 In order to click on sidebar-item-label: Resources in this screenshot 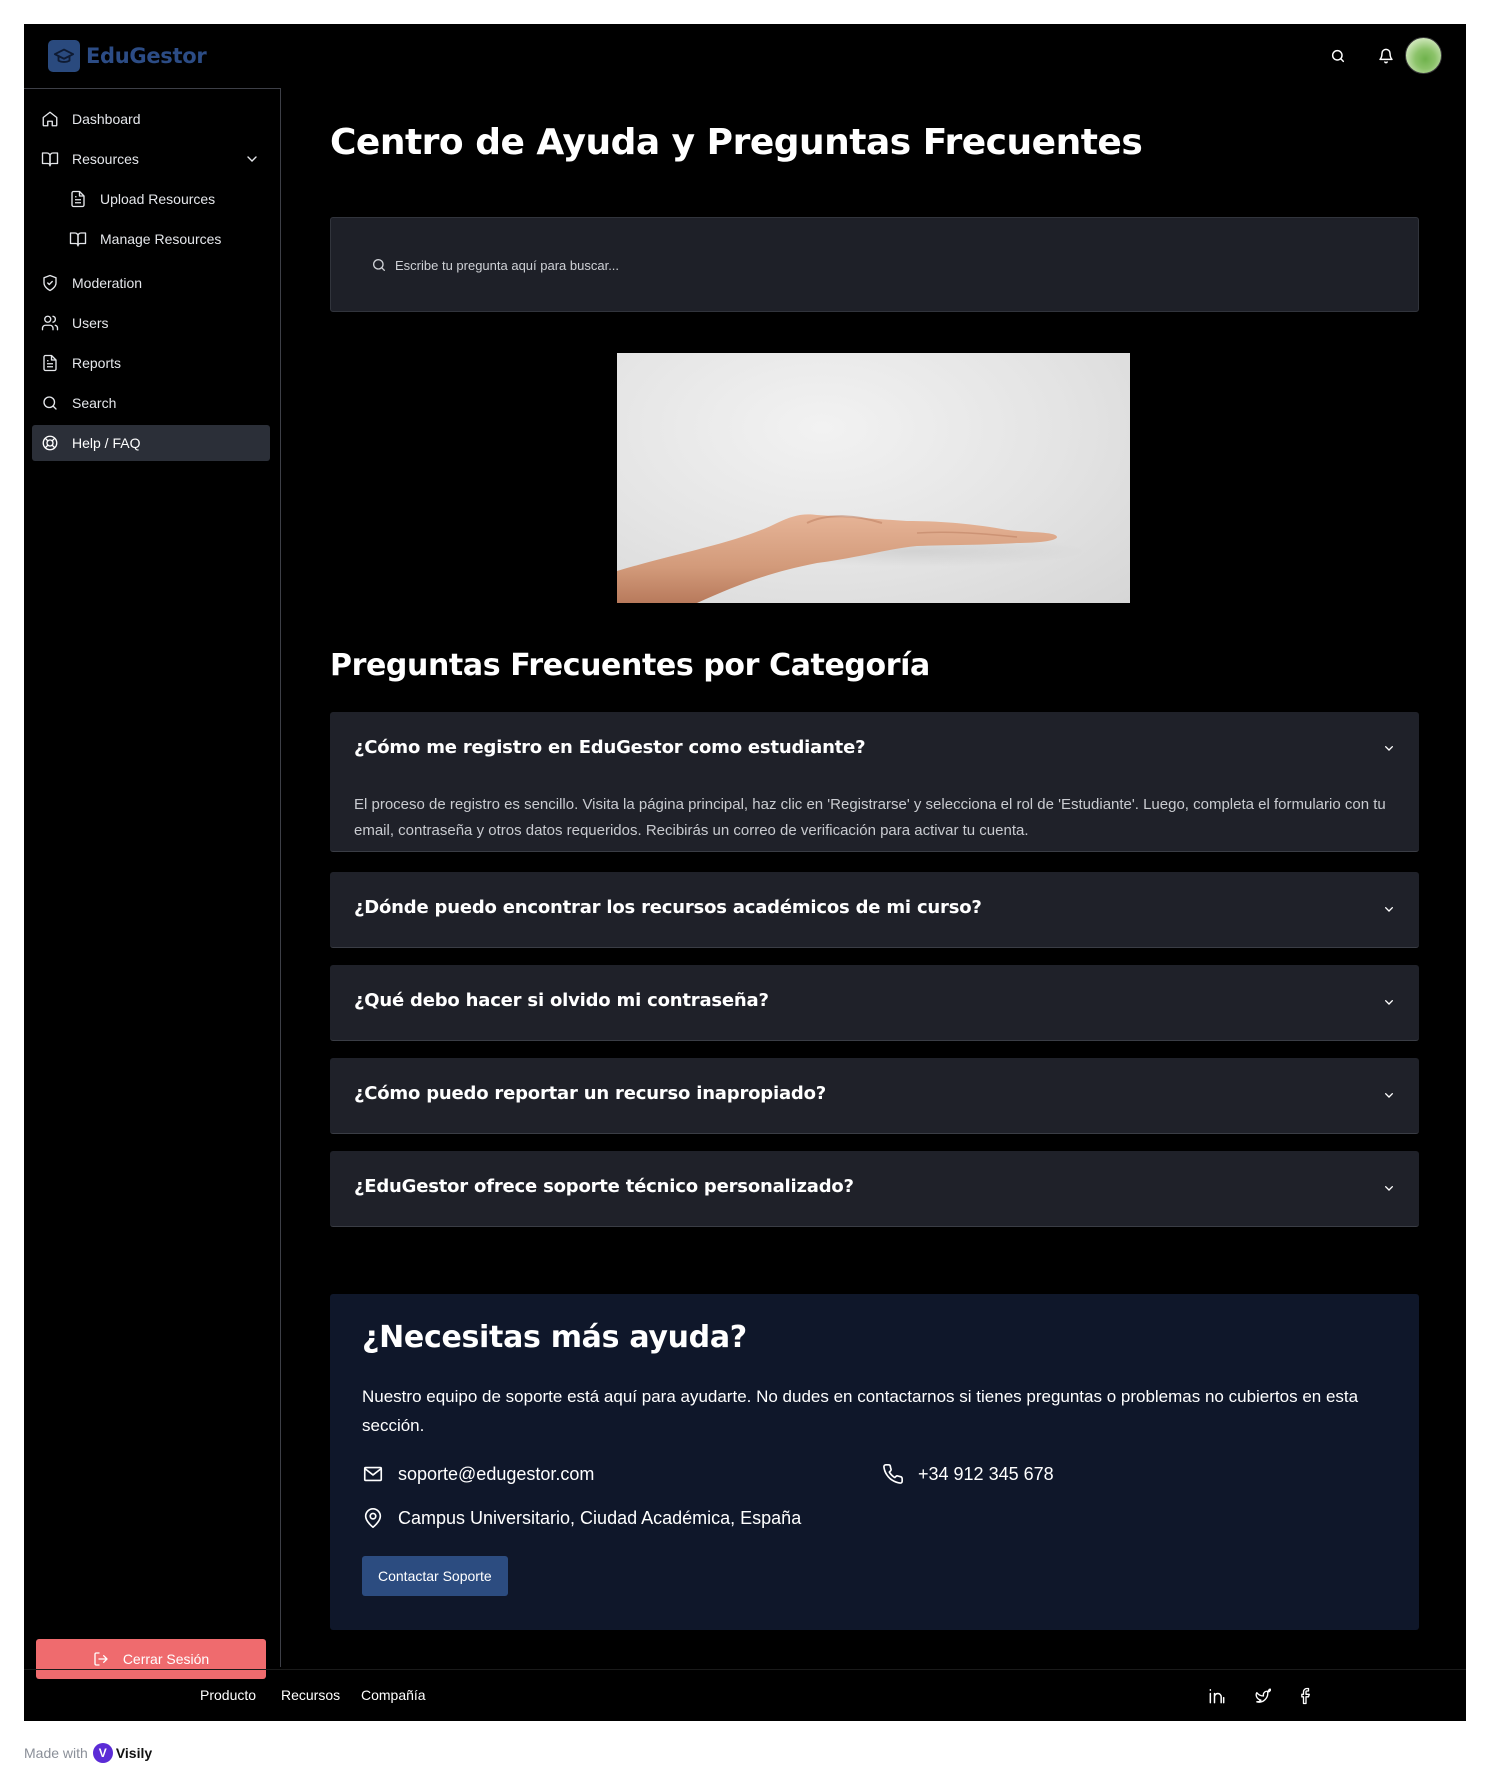, I will do `click(105, 159)`.